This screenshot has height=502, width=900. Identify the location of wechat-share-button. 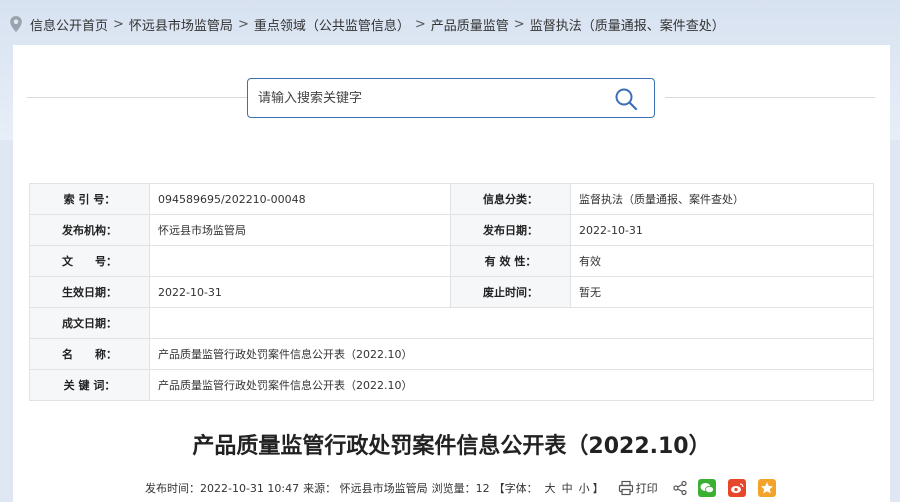
(706, 488).